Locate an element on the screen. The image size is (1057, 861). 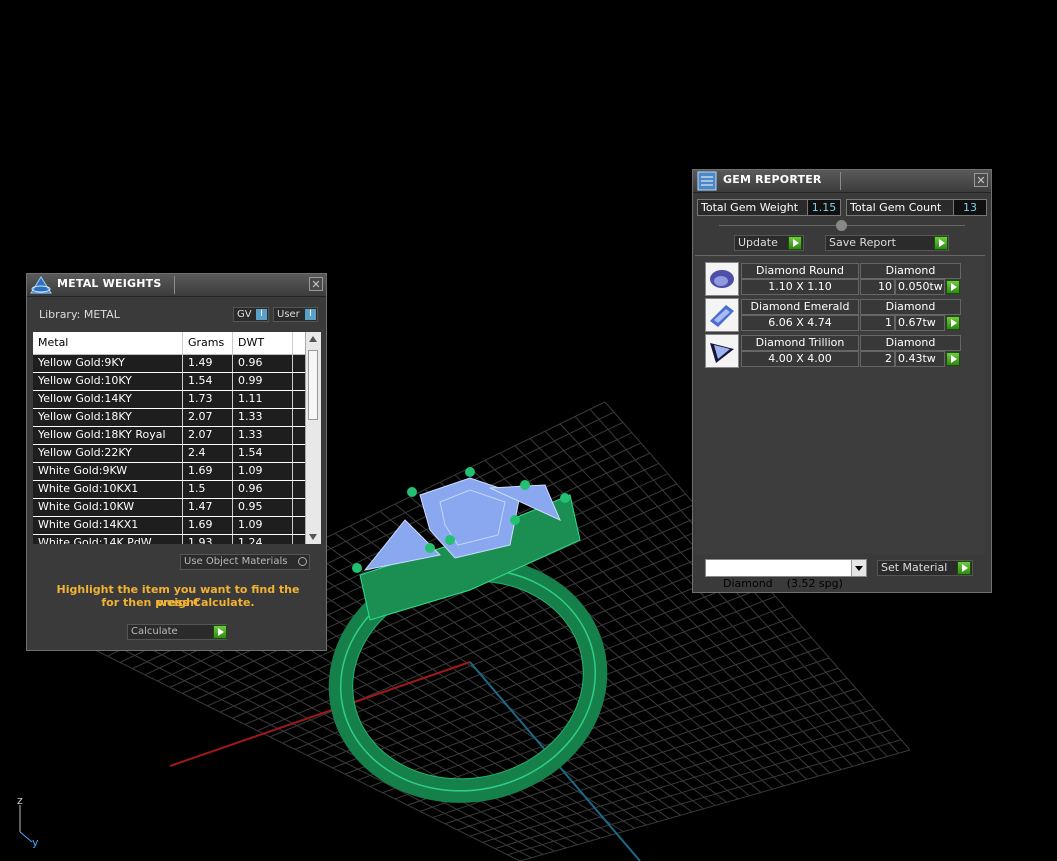
table-row: White Gold:10KX1 1.5 0.96 is located at coordinates (177, 490).